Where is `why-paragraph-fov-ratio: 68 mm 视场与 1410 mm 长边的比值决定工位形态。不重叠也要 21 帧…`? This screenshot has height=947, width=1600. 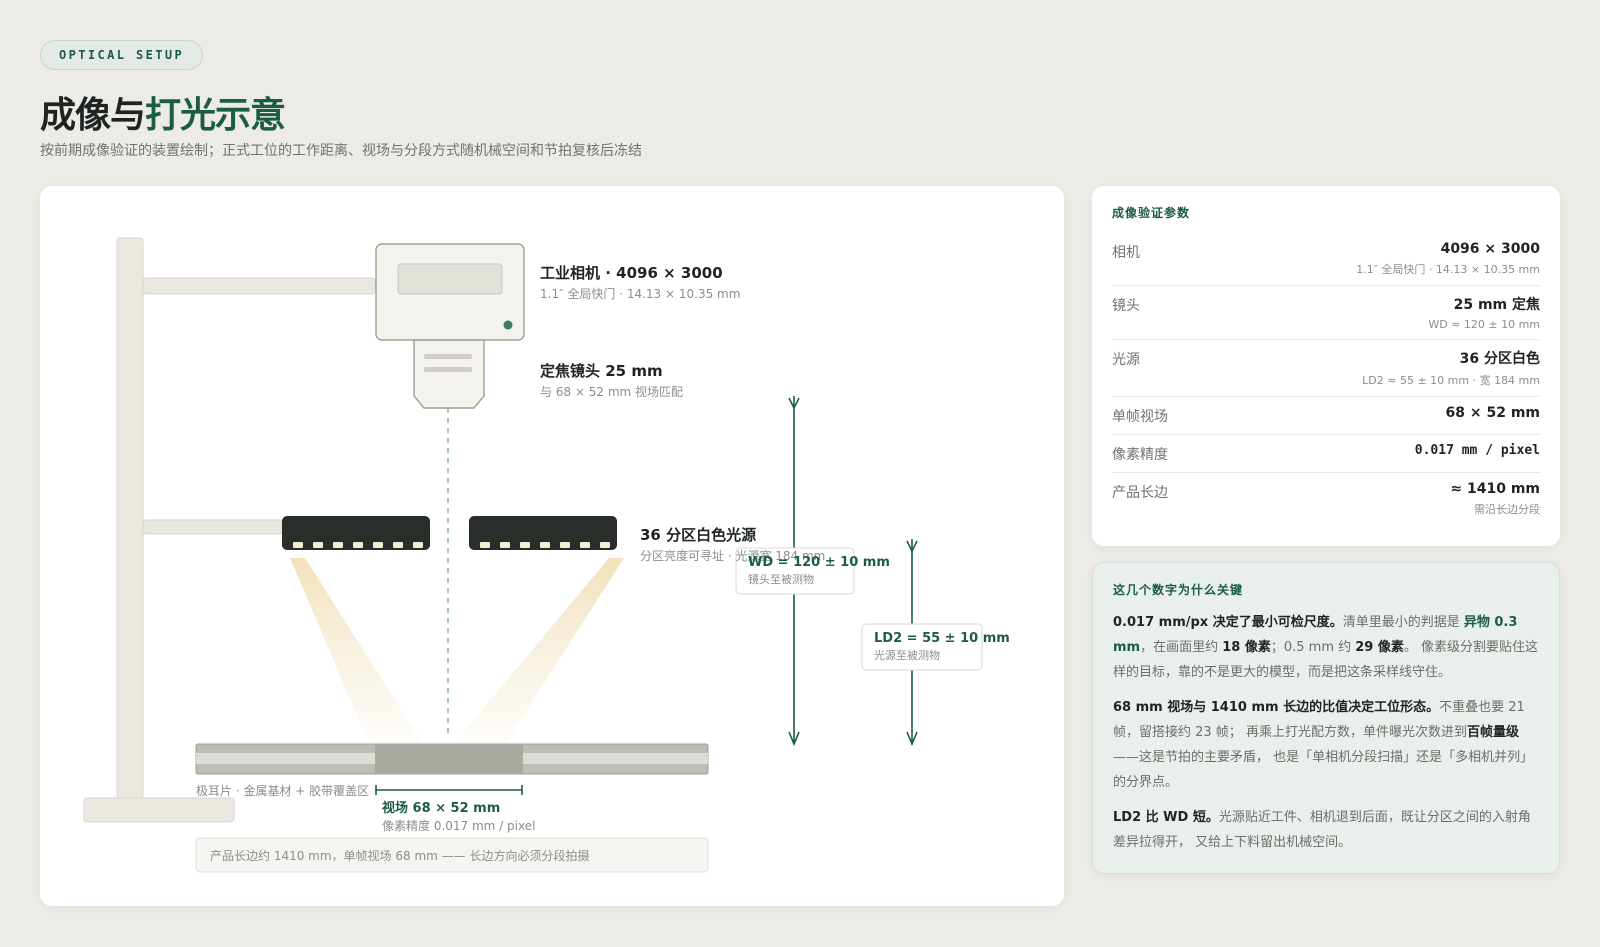 why-paragraph-fov-ratio: 68 mm 视场与 1410 mm 长边的比值决定工位形态。不重叠也要 21 帧… is located at coordinates (1323, 745).